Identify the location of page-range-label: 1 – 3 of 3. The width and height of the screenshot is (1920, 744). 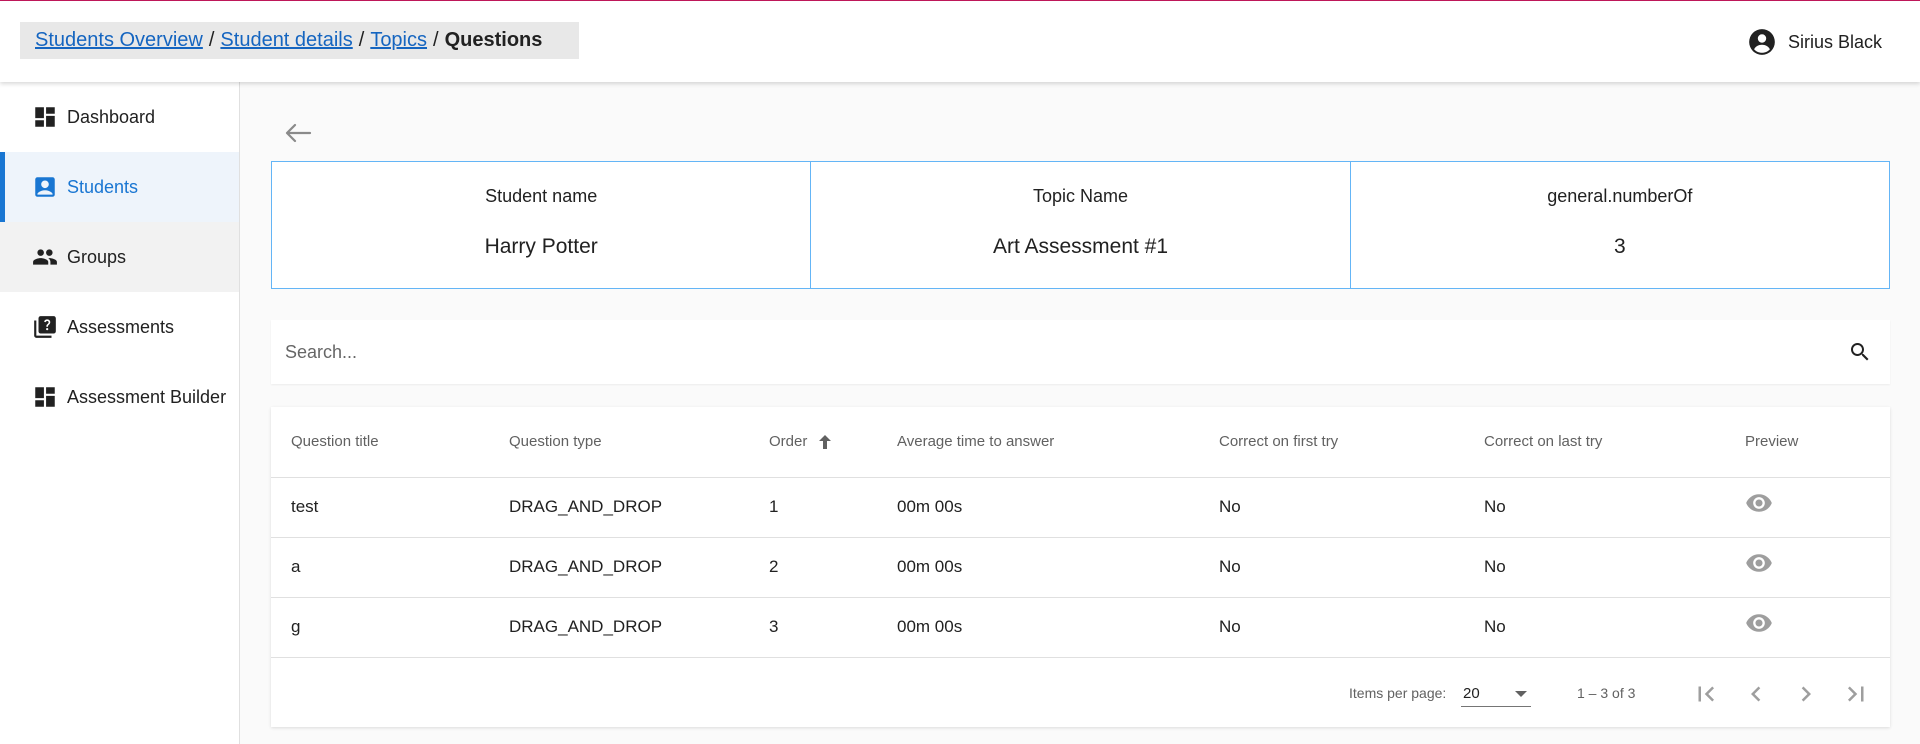
(1606, 693).